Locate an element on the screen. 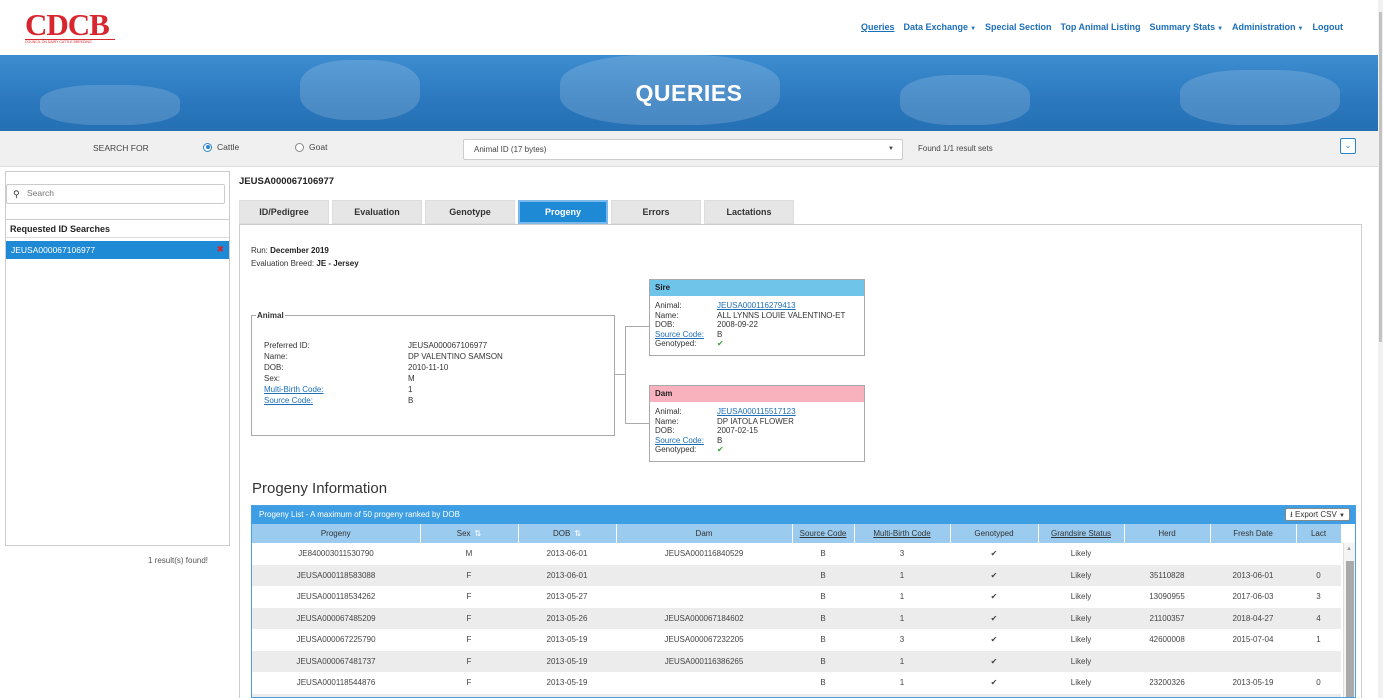 The image size is (1383, 698). nav-item-queries: Queries is located at coordinates (878, 27).